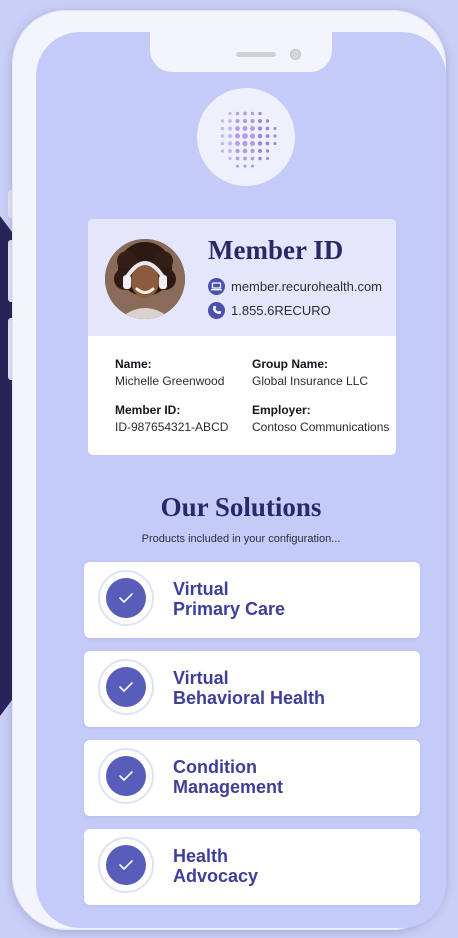 The height and width of the screenshot is (938, 458). I want to click on member-avatar, so click(145, 279).